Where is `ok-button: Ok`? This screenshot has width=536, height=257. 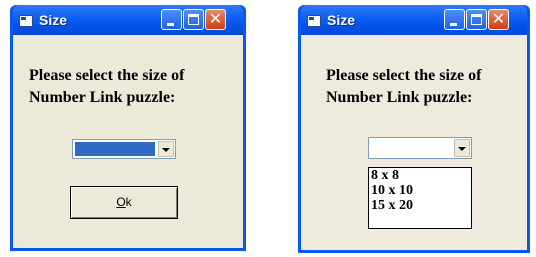 ok-button: Ok is located at coordinates (124, 202).